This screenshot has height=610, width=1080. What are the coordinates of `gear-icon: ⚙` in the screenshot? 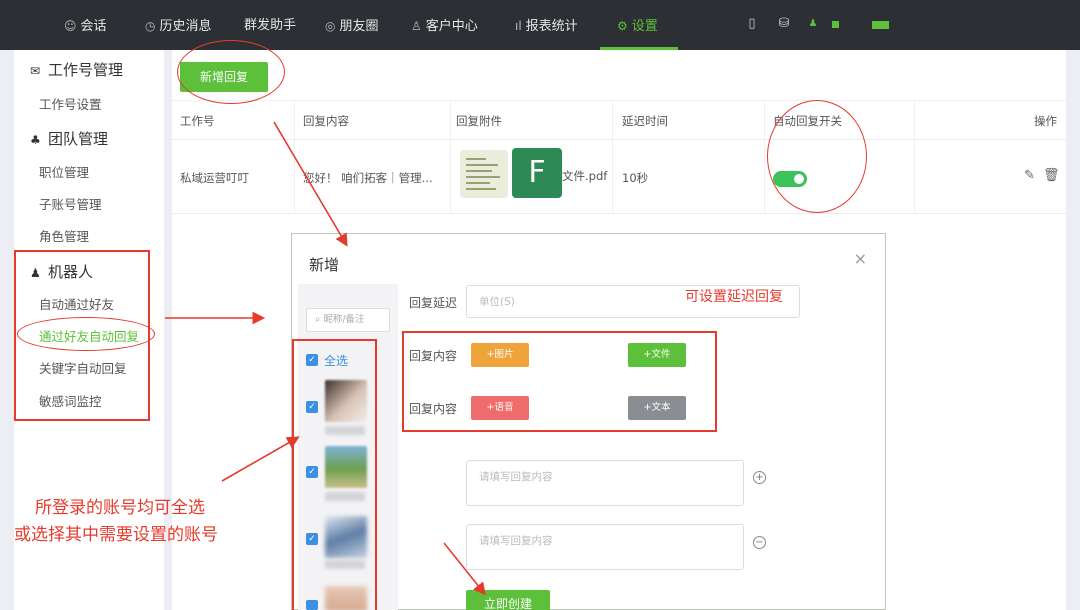 It's located at (622, 26).